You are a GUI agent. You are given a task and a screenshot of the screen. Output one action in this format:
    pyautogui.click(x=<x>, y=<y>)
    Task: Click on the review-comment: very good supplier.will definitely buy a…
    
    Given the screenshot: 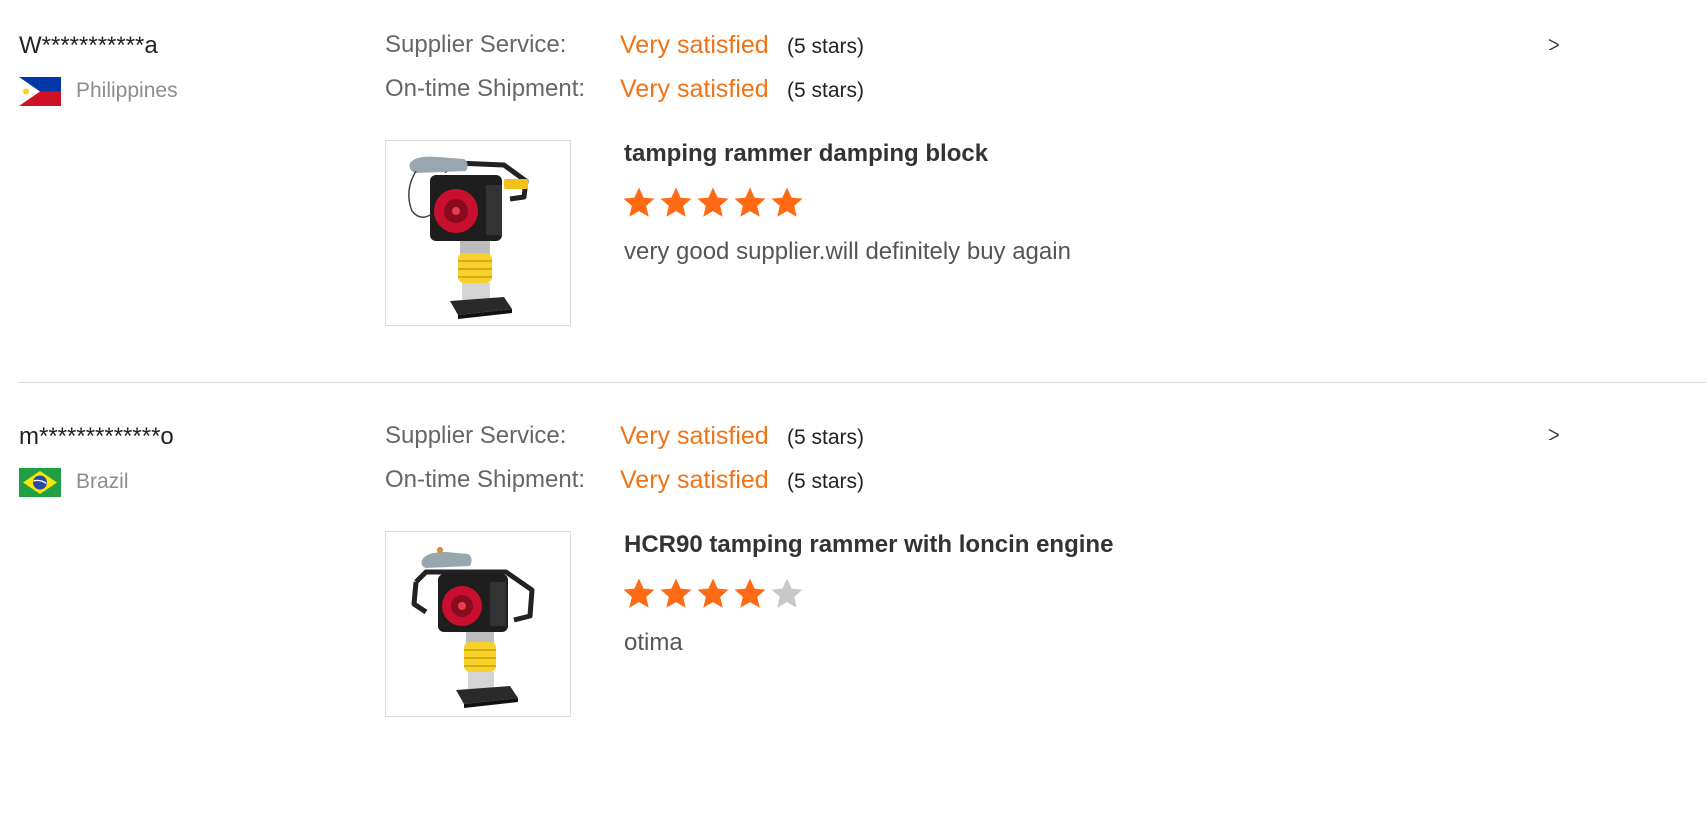 What is the action you would take?
    pyautogui.click(x=847, y=251)
    